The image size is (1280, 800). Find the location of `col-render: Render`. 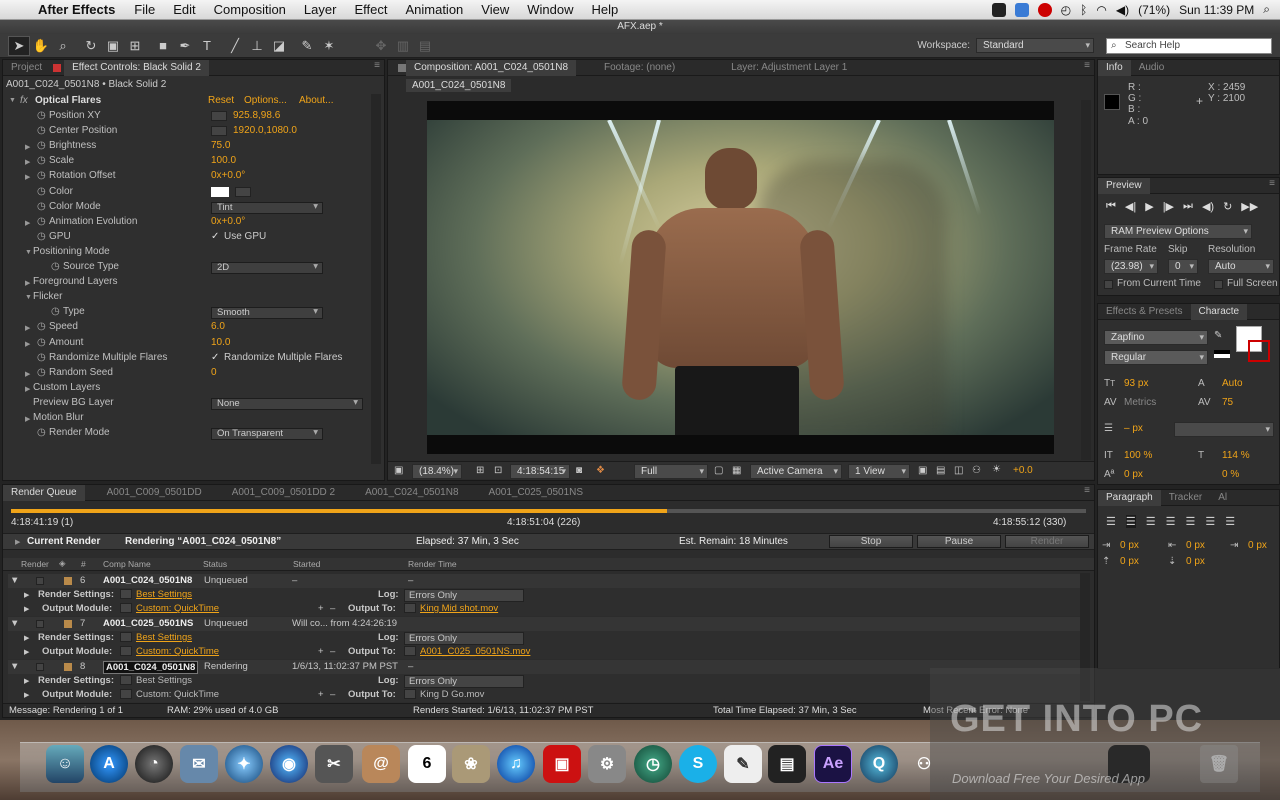

col-render: Render is located at coordinates (35, 564).